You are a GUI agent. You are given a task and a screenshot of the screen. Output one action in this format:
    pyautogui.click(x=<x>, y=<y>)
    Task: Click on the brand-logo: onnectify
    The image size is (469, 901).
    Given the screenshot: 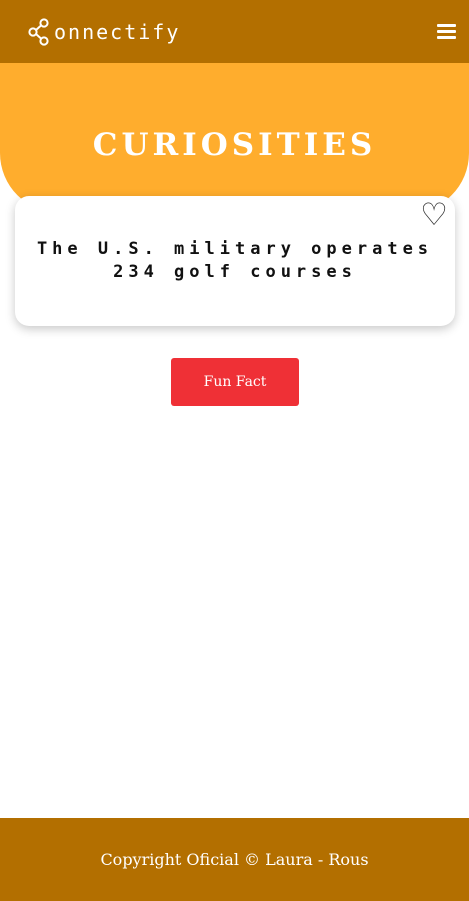 What is the action you would take?
    pyautogui.click(x=104, y=31)
    